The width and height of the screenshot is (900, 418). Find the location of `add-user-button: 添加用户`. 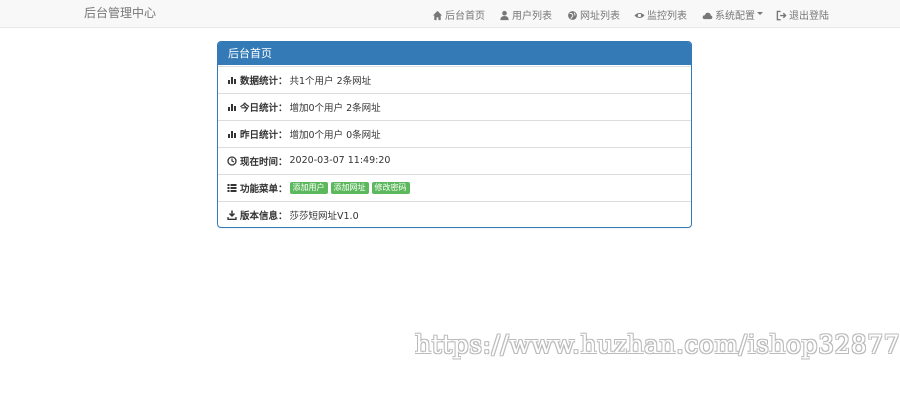

add-user-button: 添加用户 is located at coordinates (308, 187).